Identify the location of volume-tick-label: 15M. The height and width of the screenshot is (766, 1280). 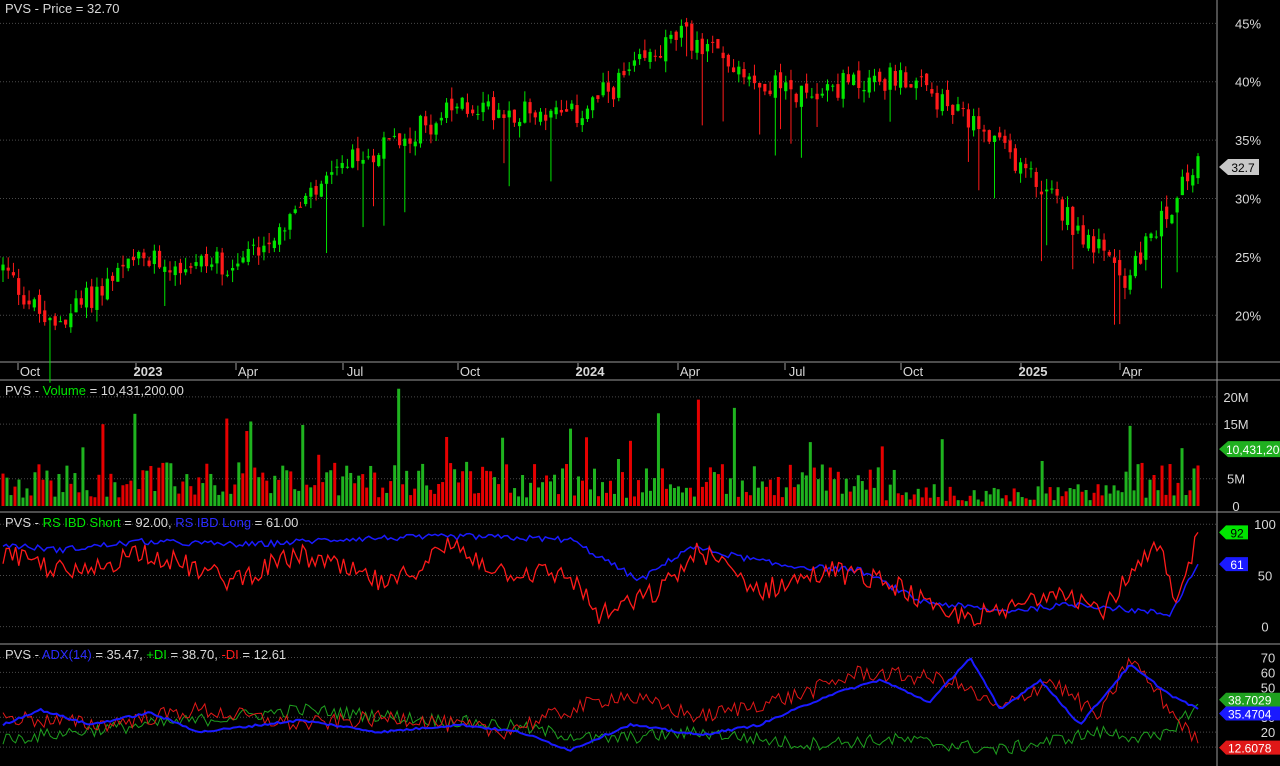
(1235, 424).